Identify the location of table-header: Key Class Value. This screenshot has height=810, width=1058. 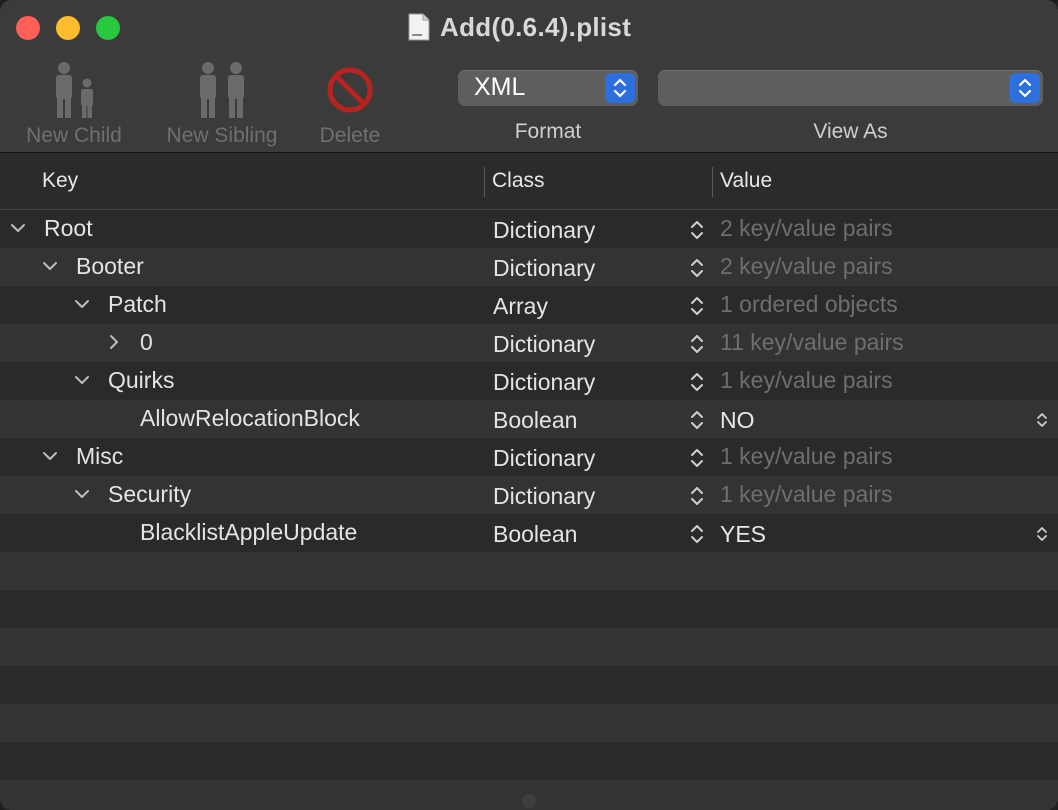
(529, 181).